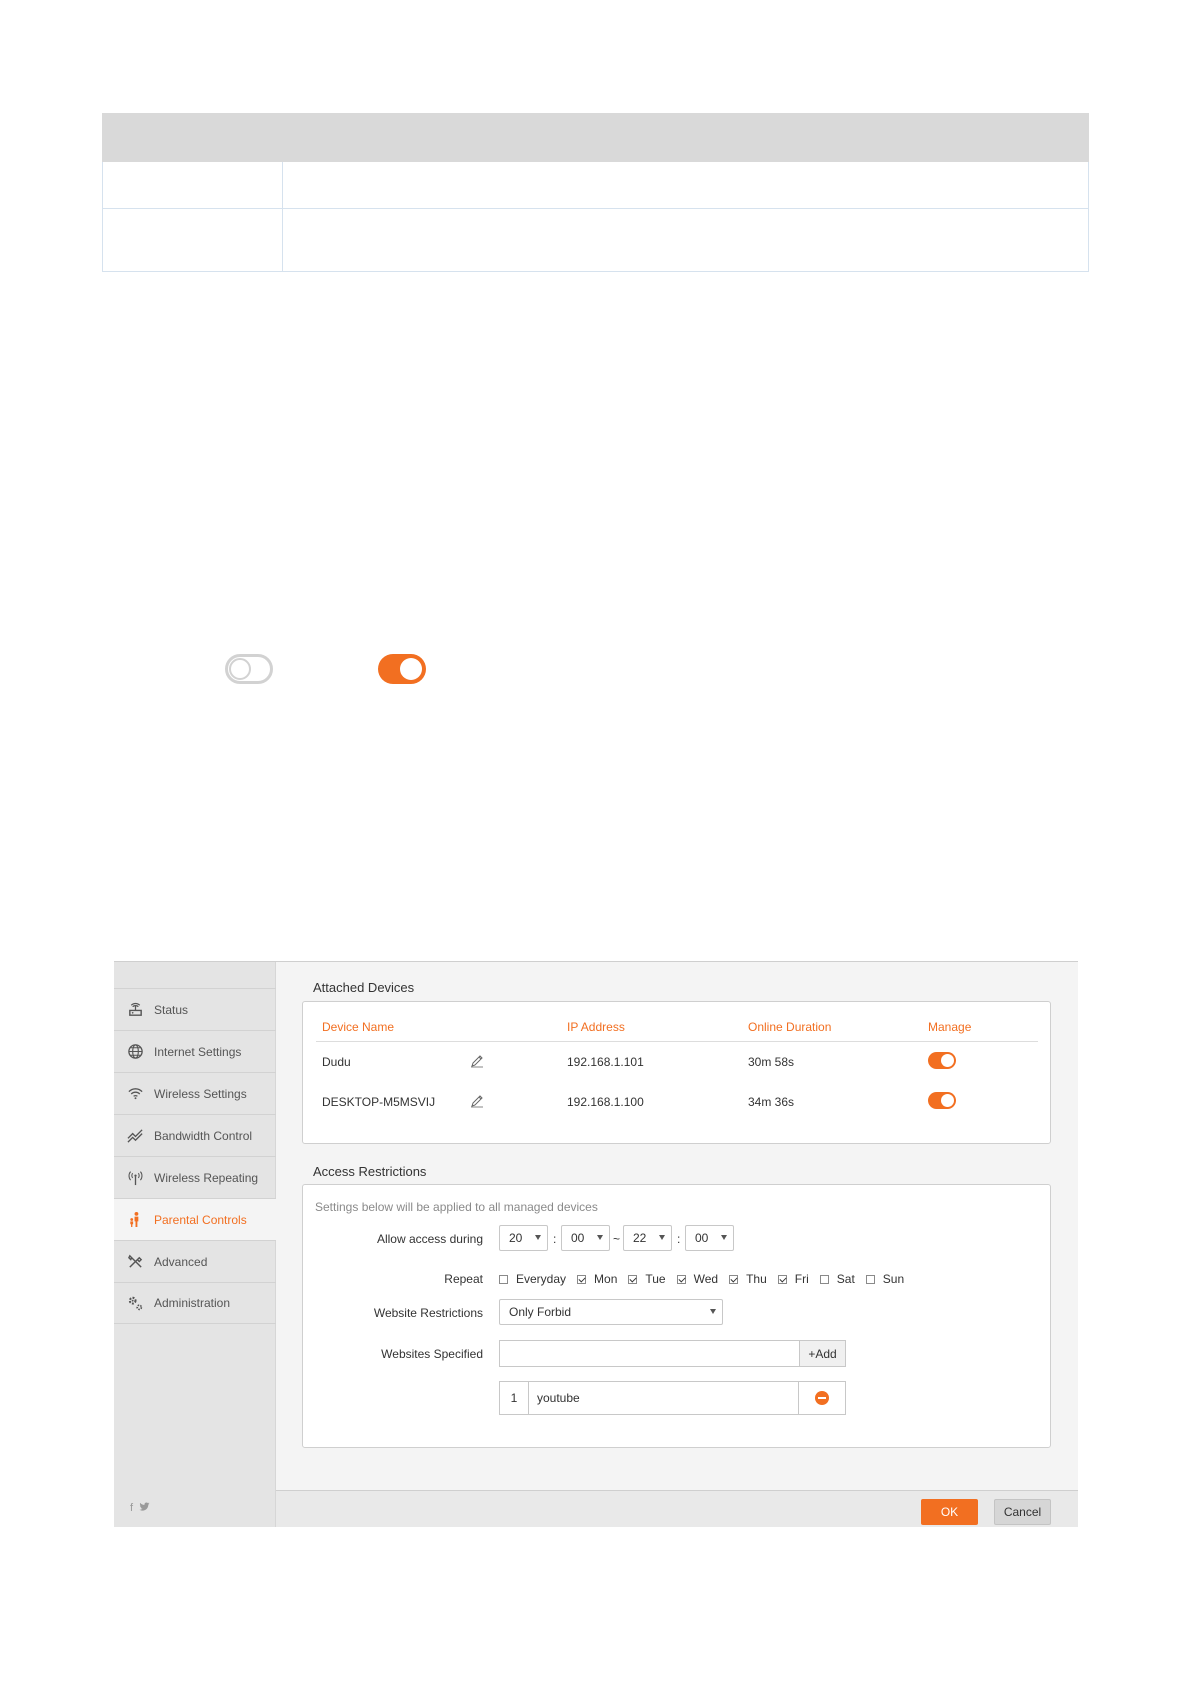  I want to click on document-table, so click(595, 192).